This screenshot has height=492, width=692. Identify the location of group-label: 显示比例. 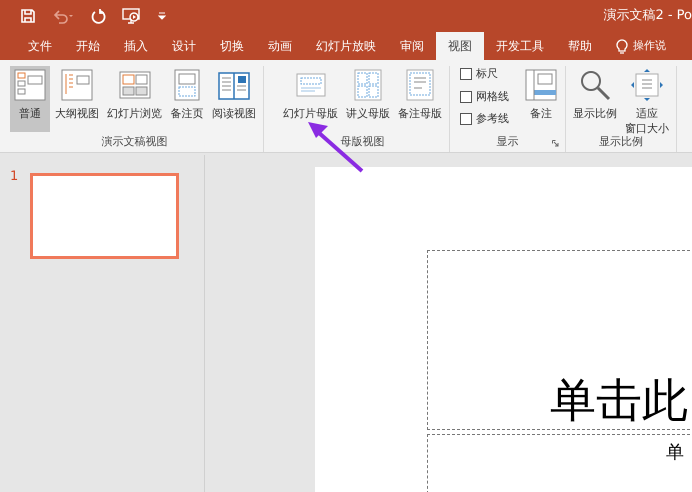
(621, 142).